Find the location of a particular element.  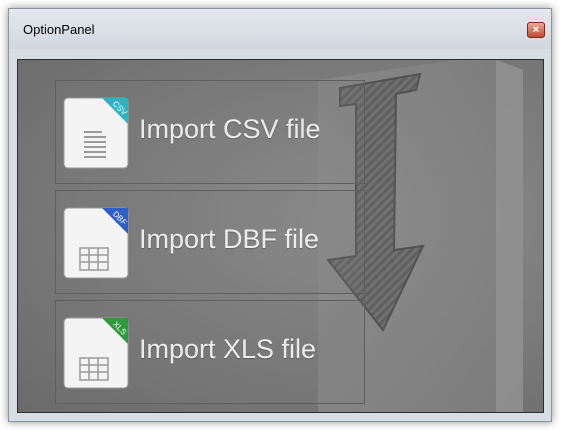

import-dbf-button: DBF Import DBF file is located at coordinates (210, 242).